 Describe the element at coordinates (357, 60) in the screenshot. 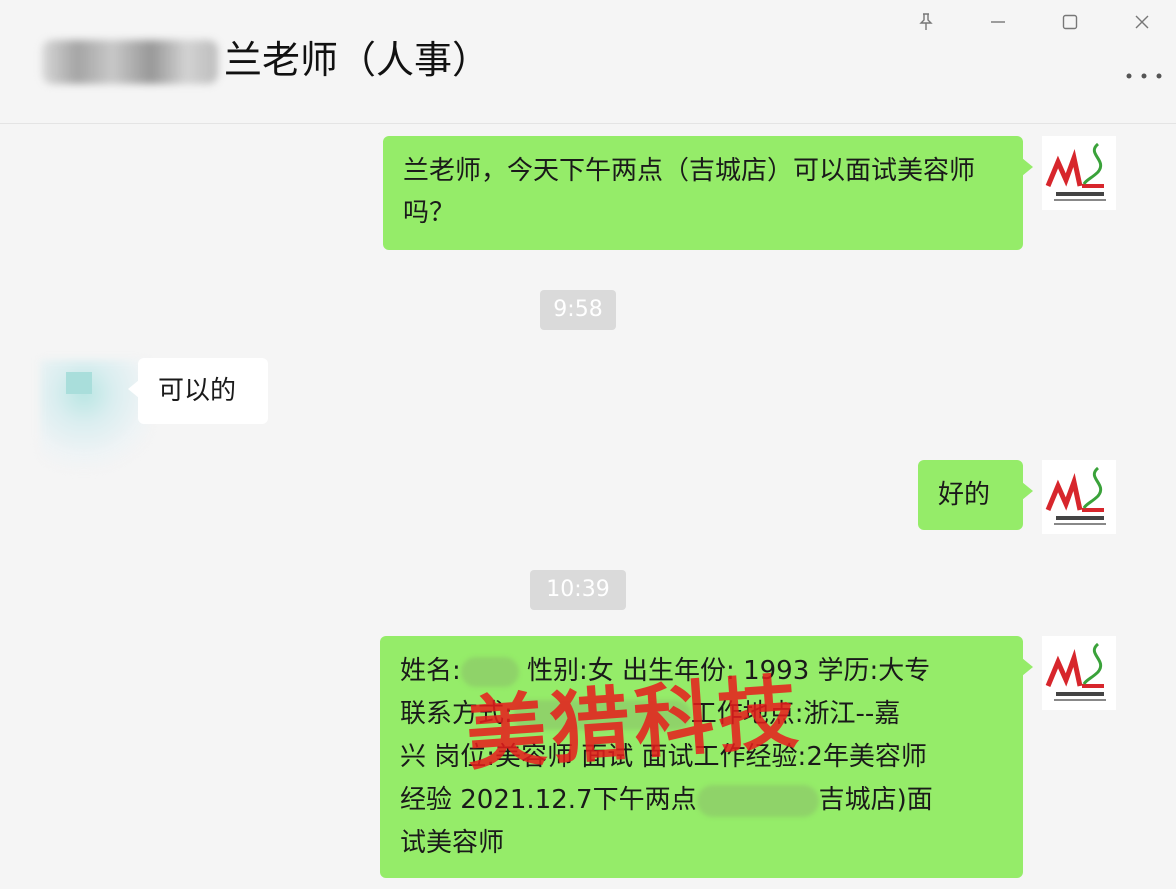

I see `chat-title: 兰老师（人事）` at that location.